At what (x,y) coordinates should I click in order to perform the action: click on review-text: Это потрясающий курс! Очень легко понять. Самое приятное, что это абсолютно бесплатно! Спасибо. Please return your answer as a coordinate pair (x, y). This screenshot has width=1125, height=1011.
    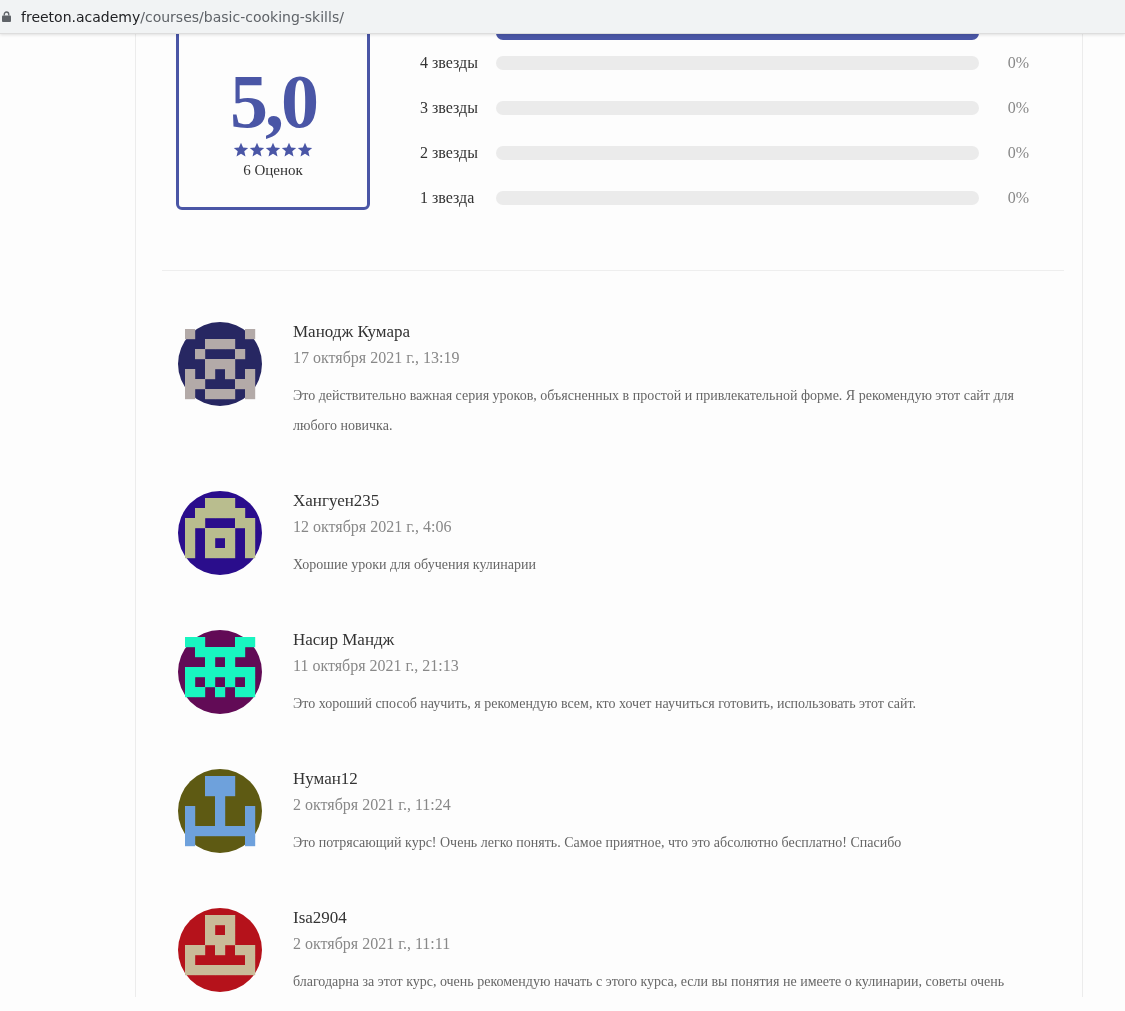
    Looking at the image, I should click on (597, 843).